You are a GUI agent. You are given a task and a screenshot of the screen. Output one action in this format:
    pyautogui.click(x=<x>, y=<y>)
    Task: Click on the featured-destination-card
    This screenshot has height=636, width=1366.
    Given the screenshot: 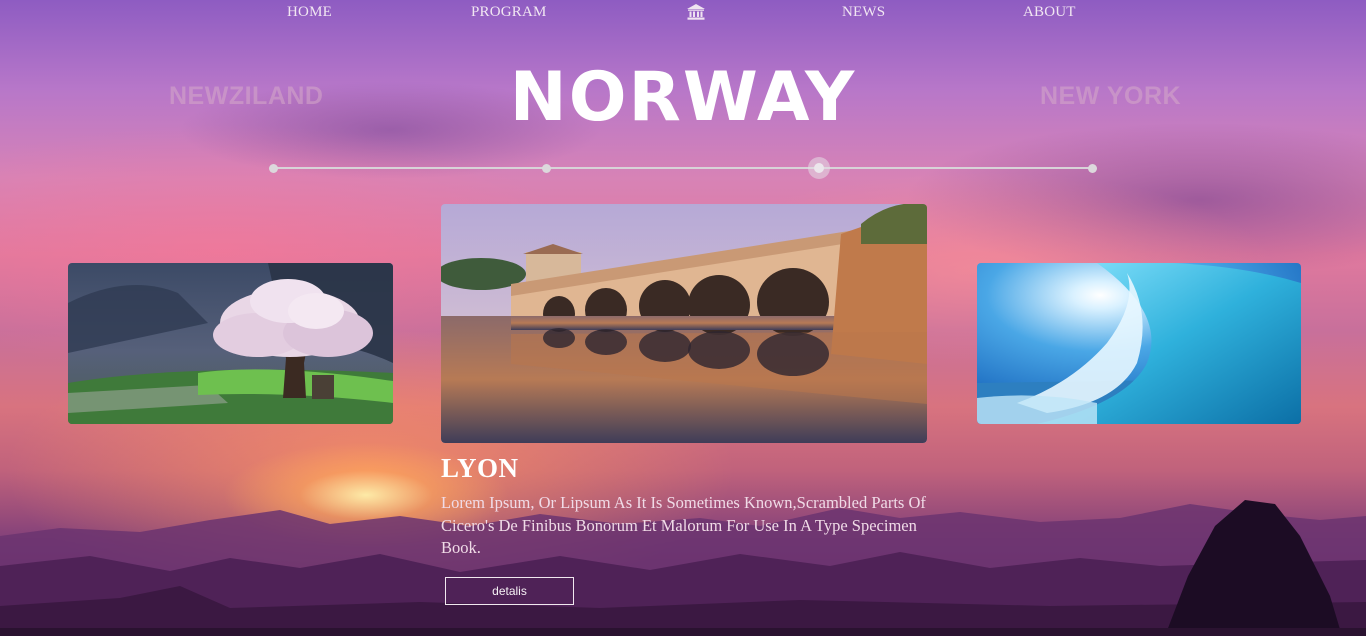 What is the action you would take?
    pyautogui.click(x=684, y=323)
    